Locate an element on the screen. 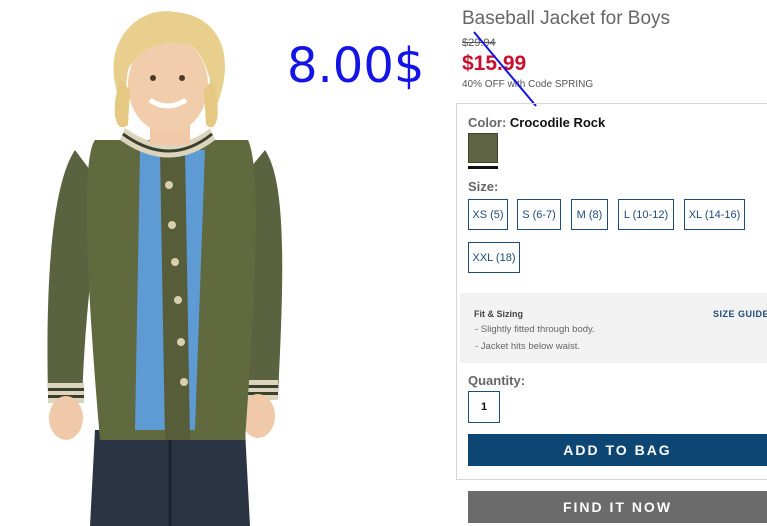 This screenshot has width=767, height=526. product-title: Baseball Jacket for Boys is located at coordinates (566, 18).